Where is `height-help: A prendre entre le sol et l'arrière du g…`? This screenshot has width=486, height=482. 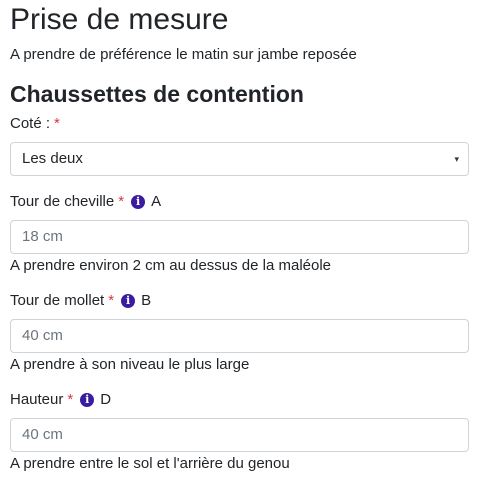
height-help: A prendre entre le sol et l'arrière du g… is located at coordinates (150, 463).